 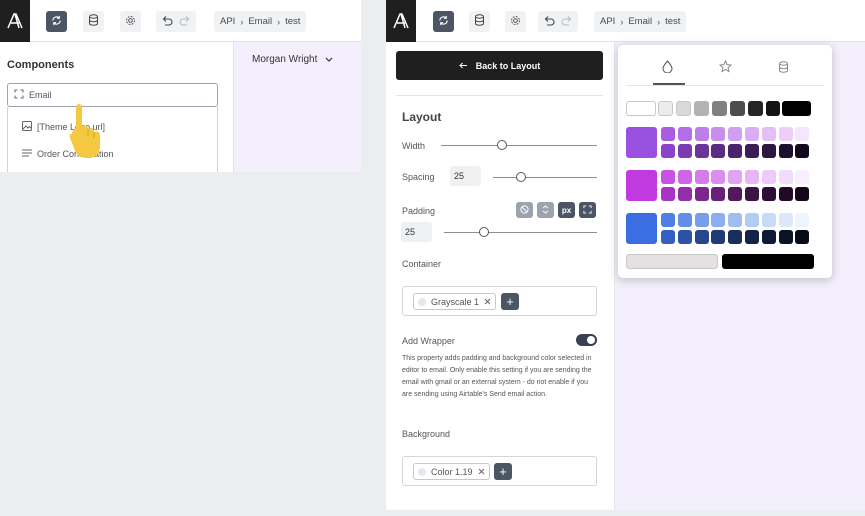 What do you see at coordinates (416, 232) in the screenshot?
I see `padding-input: 25` at bounding box center [416, 232].